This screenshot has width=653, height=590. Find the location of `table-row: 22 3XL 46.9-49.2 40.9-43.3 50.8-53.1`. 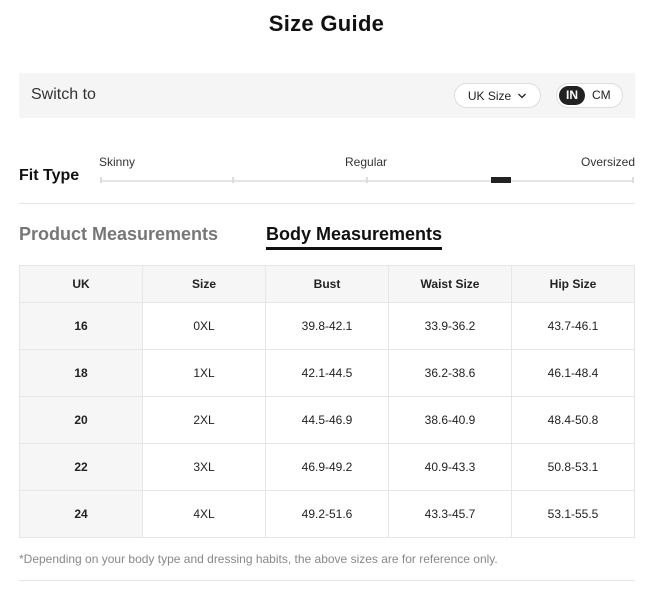

table-row: 22 3XL 46.9-49.2 40.9-43.3 50.8-53.1 is located at coordinates (327, 467).